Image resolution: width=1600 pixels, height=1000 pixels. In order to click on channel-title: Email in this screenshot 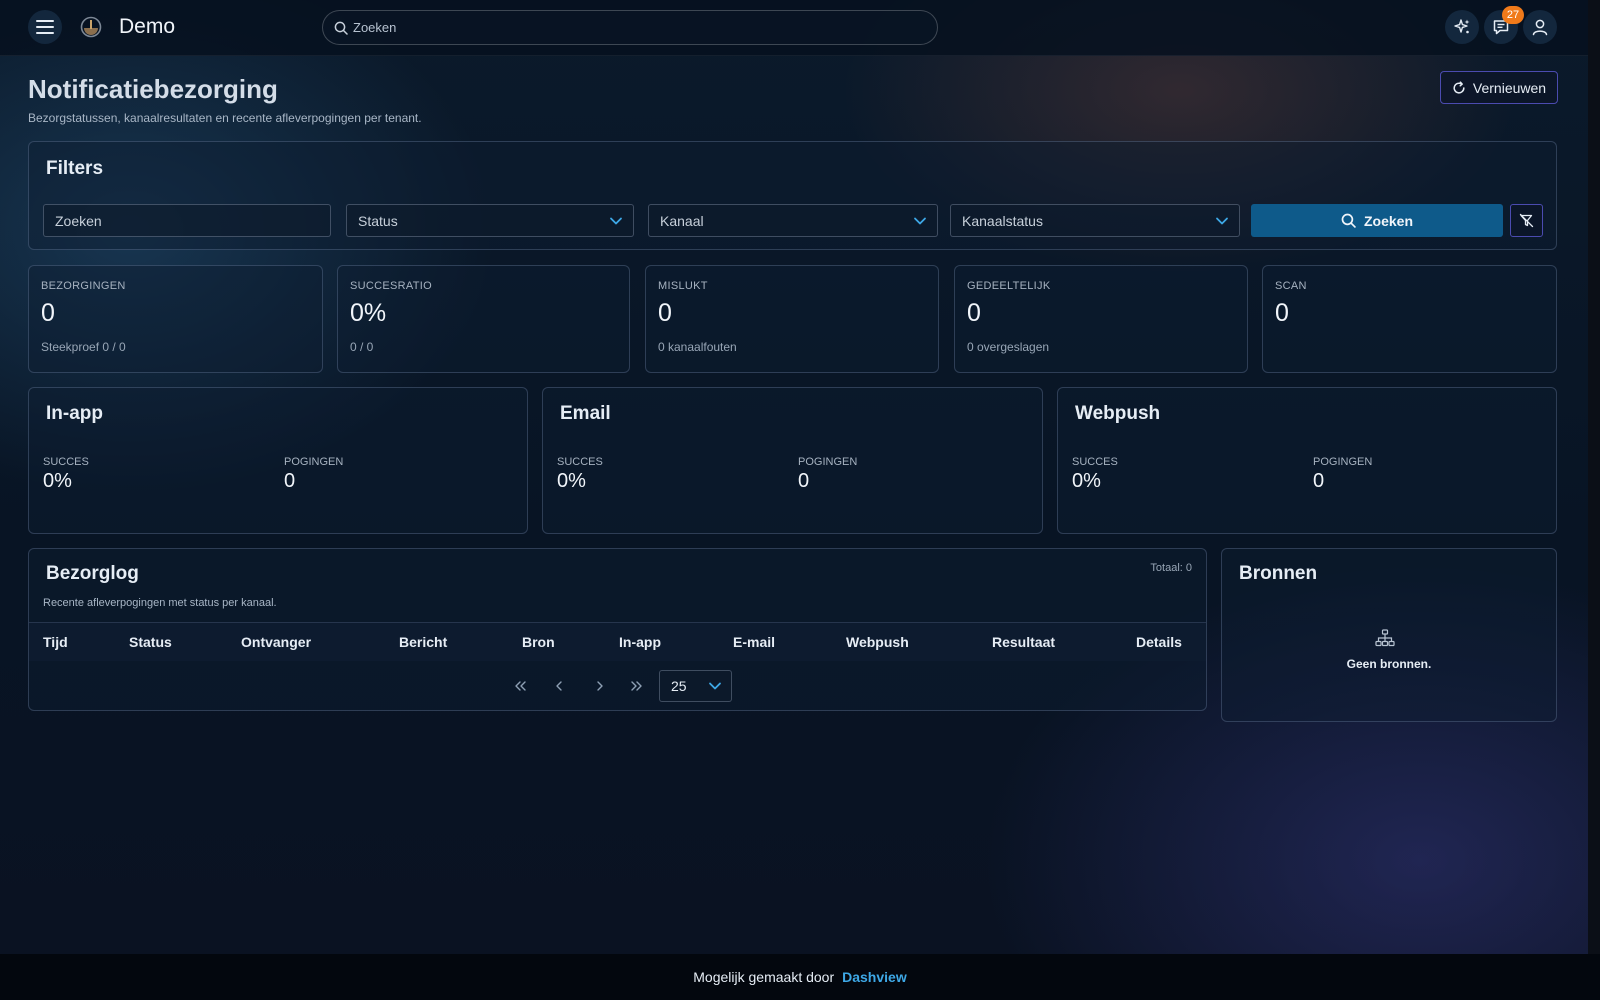, I will do `click(585, 413)`.